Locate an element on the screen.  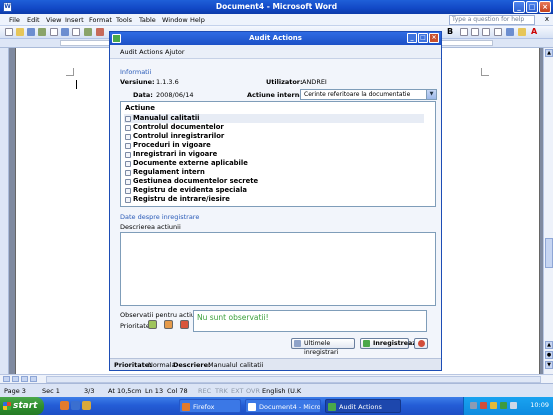
outline-view-icon is located at coordinates (33, 379).